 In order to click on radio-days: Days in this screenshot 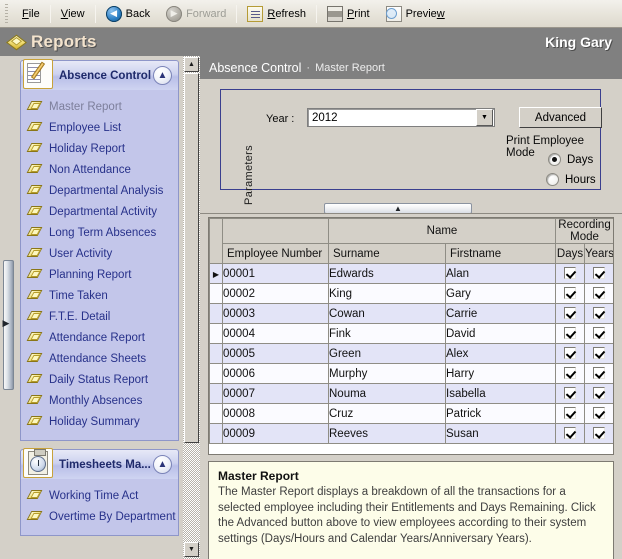, I will do `click(570, 159)`.